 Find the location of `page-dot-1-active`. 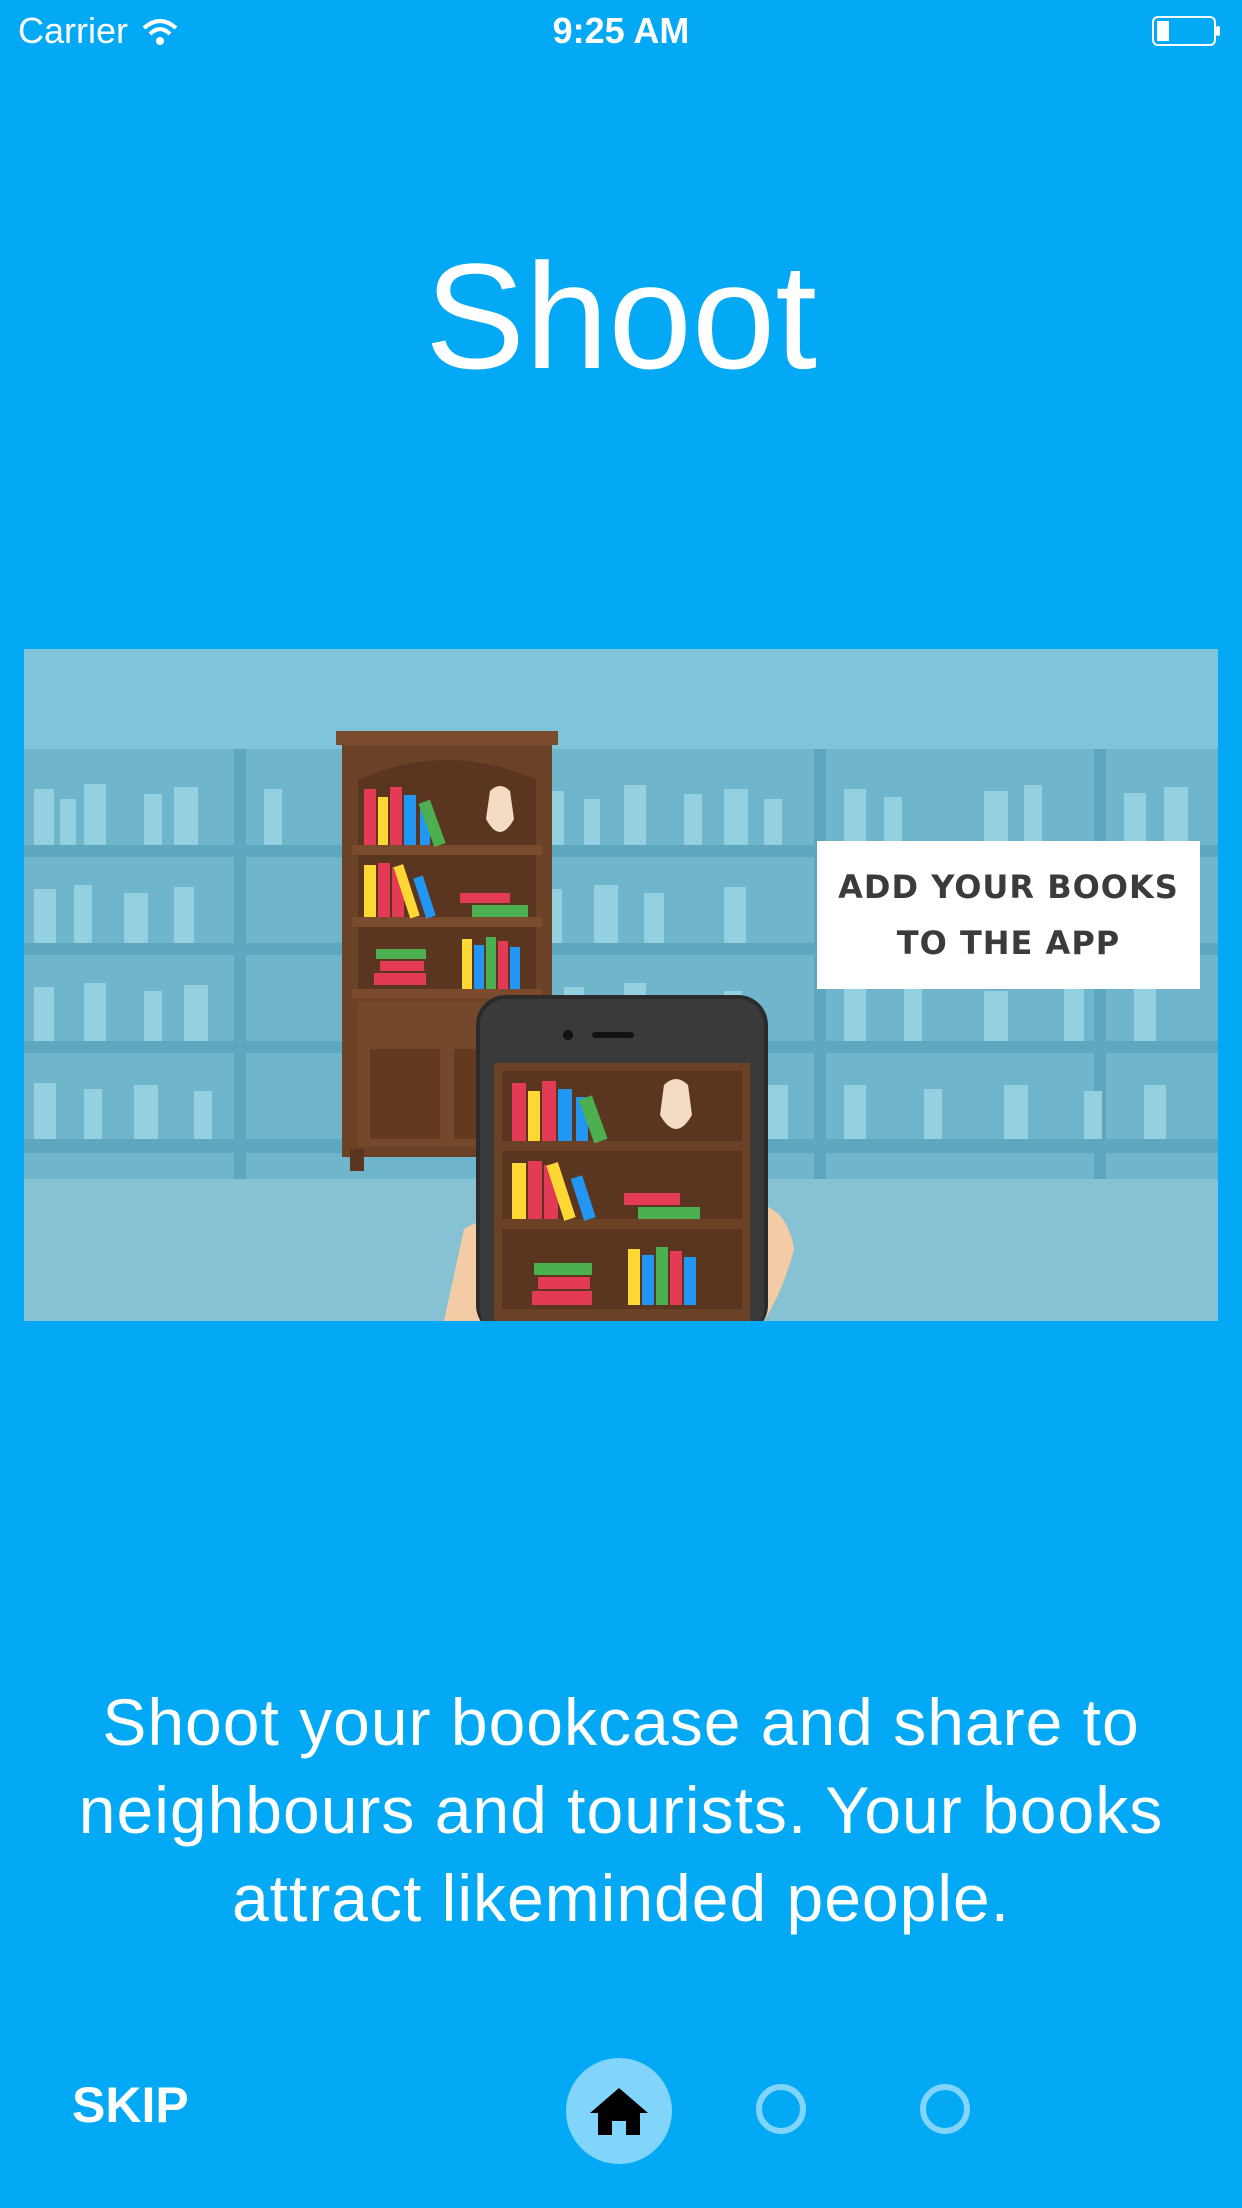

page-dot-1-active is located at coordinates (619, 2111).